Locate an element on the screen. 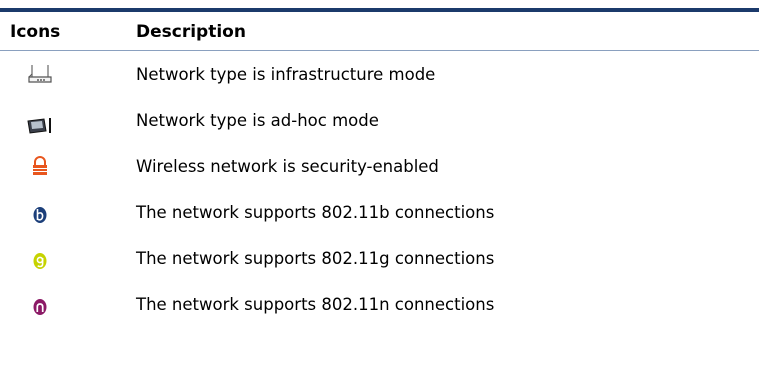  table-row: The network supports 802.11g connections is located at coordinates (379, 272).